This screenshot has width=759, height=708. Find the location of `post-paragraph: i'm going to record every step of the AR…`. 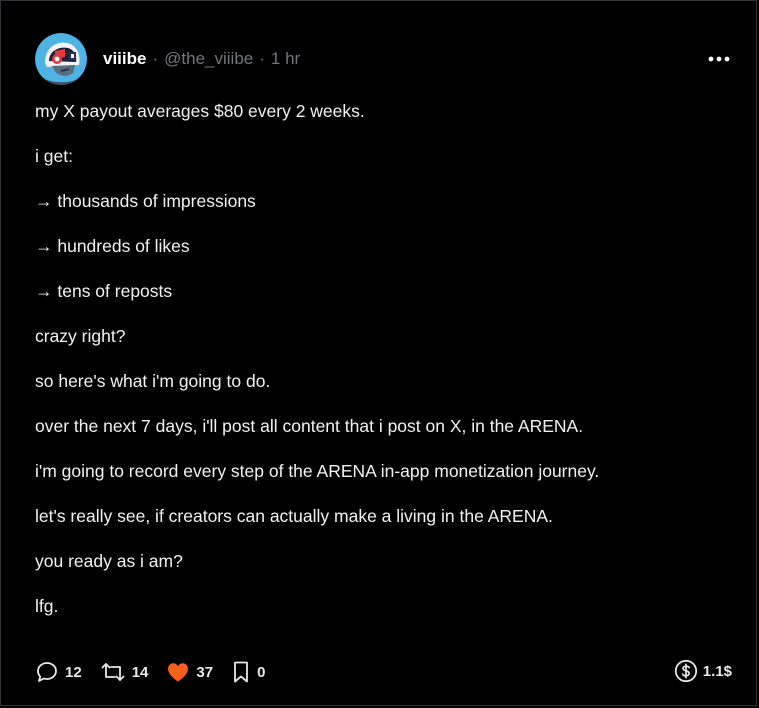

post-paragraph: i'm going to record every step of the AR… is located at coordinates (317, 471).